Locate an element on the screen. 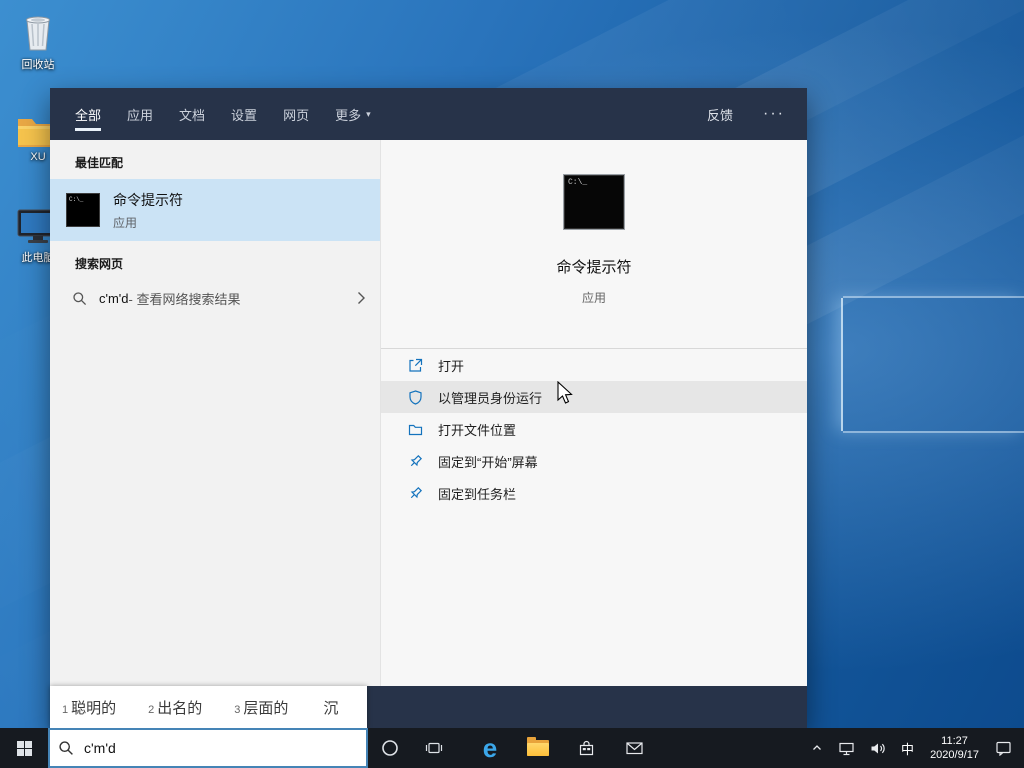 The height and width of the screenshot is (768, 1024). edge-icon is located at coordinates (490, 748).